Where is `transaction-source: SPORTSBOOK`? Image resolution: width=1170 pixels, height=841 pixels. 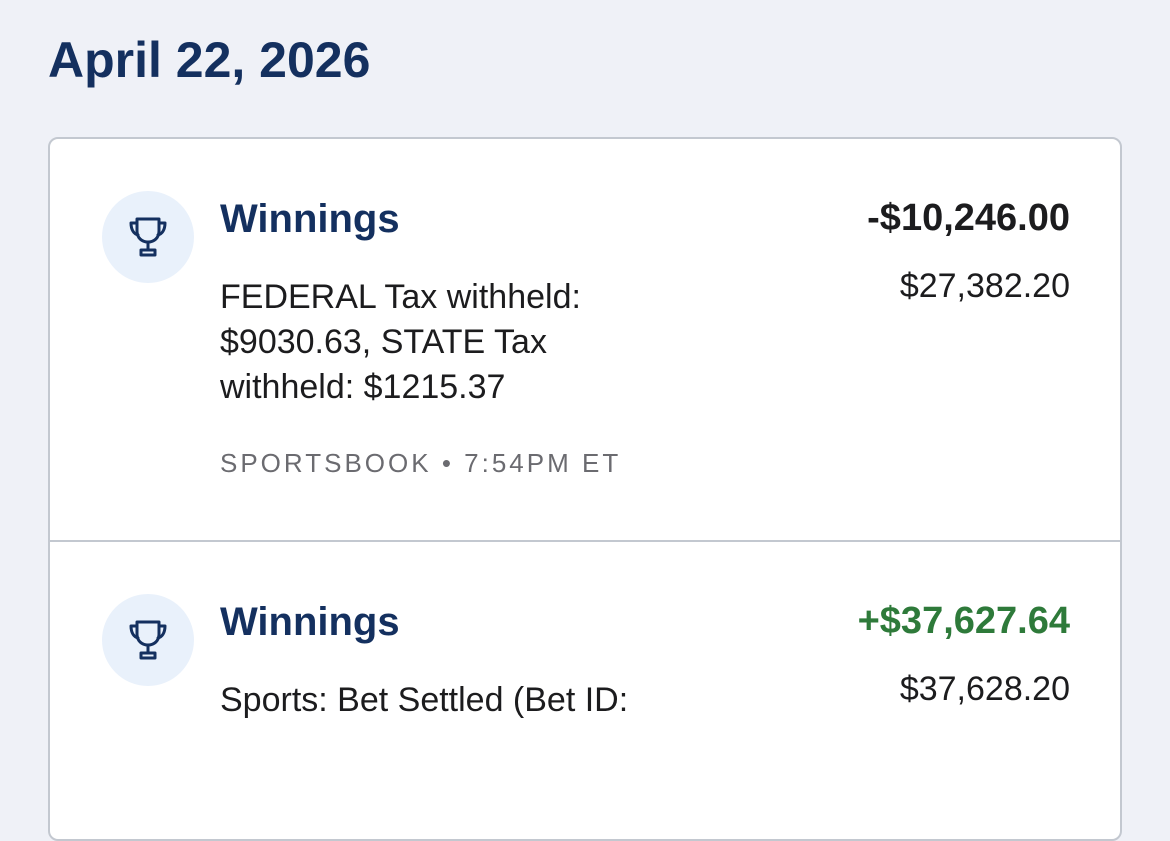
transaction-source: SPORTSBOOK is located at coordinates (326, 463).